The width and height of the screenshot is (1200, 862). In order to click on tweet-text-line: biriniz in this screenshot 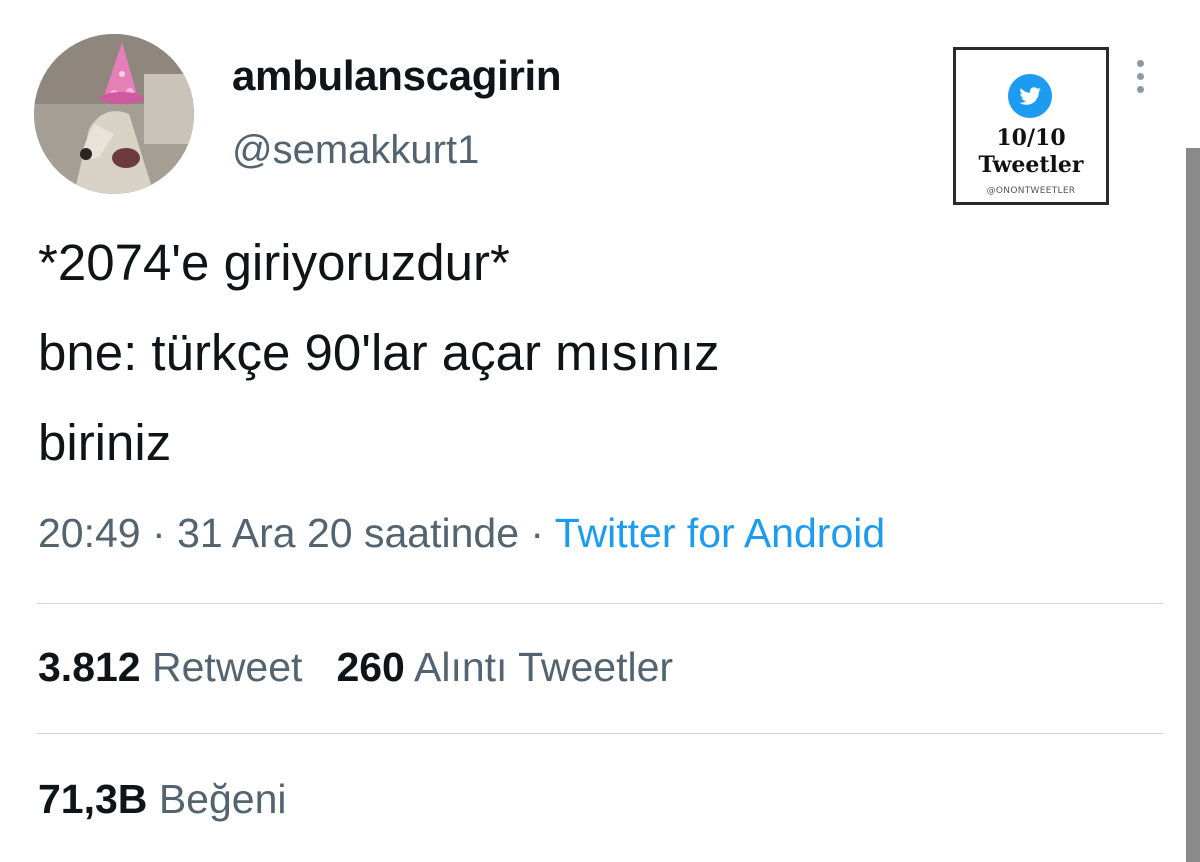, I will do `click(105, 442)`.